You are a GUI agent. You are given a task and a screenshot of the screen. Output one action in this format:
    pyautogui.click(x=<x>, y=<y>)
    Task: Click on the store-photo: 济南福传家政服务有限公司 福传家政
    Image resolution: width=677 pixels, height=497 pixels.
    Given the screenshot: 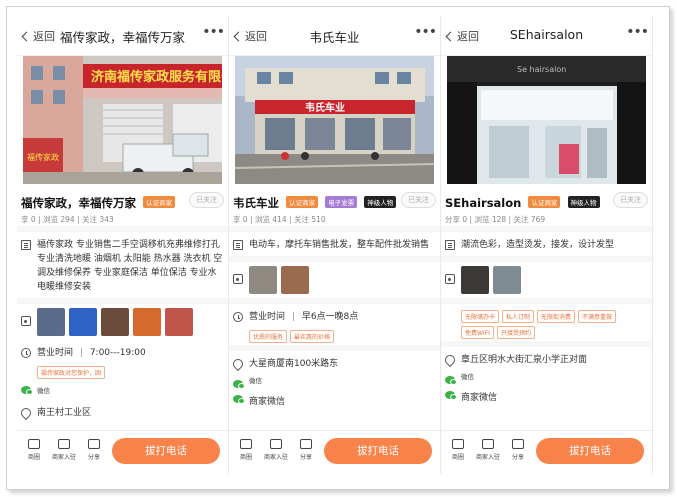 What is the action you would take?
    pyautogui.click(x=122, y=120)
    